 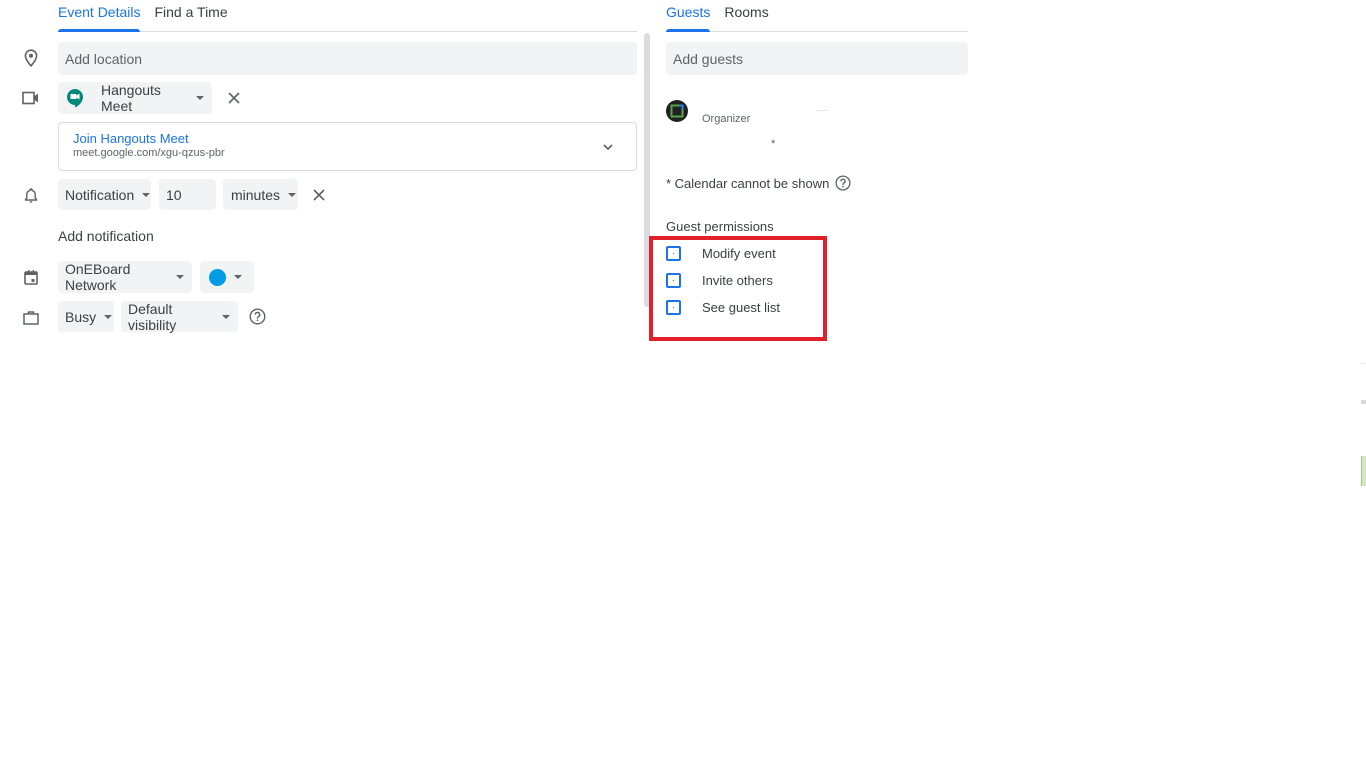 I want to click on hangouts-meet-icon, so click(x=75, y=98).